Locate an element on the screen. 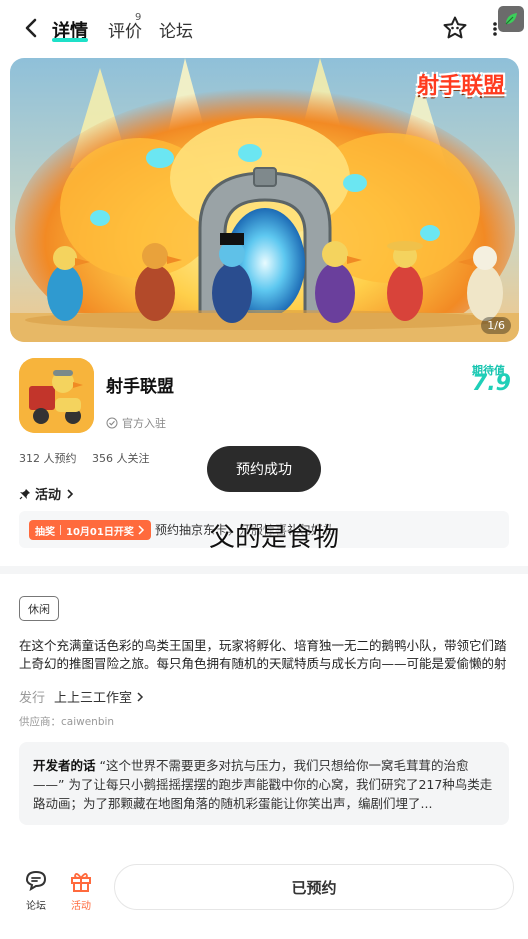  publisher-name: 上上三工作室 is located at coordinates (93, 698).